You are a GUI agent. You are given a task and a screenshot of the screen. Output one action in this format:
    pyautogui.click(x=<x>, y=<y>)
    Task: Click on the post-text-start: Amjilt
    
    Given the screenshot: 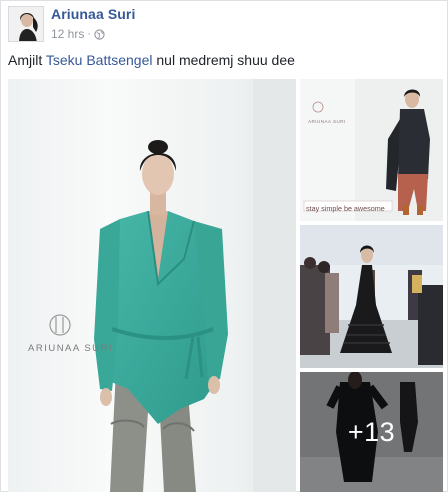 What is the action you would take?
    pyautogui.click(x=27, y=60)
    